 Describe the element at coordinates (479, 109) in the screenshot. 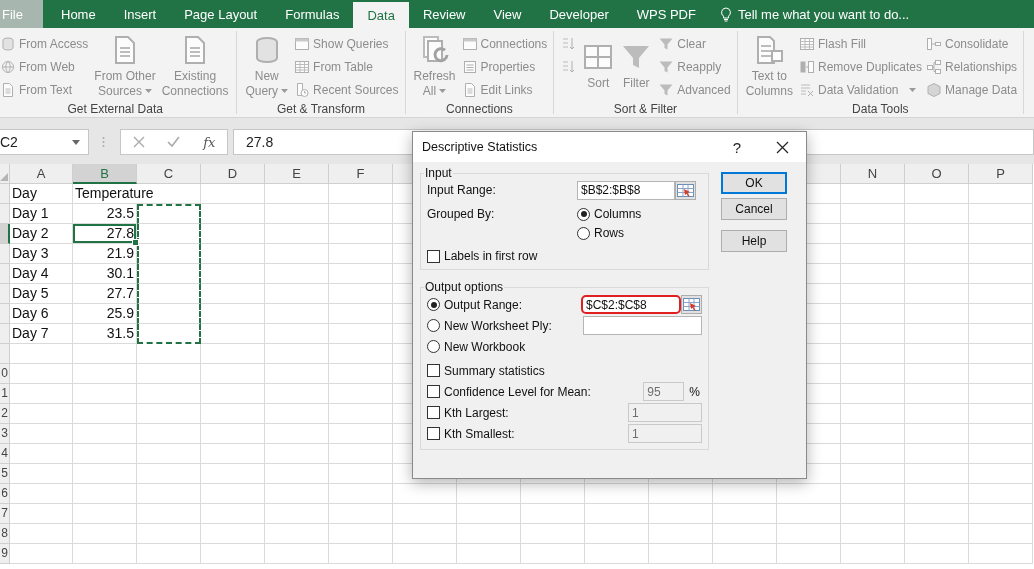

I see `group-label: Connections` at that location.